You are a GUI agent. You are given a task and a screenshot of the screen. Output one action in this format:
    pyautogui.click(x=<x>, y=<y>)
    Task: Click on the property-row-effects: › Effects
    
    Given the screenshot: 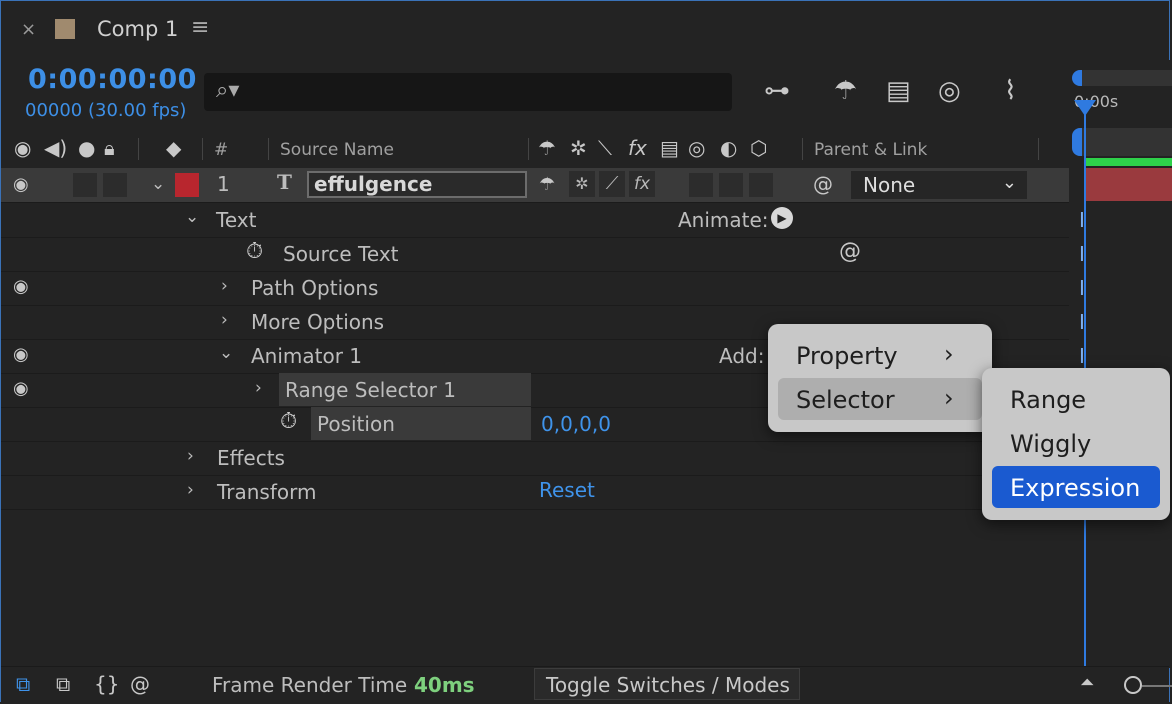 What is the action you would take?
    pyautogui.click(x=535, y=458)
    